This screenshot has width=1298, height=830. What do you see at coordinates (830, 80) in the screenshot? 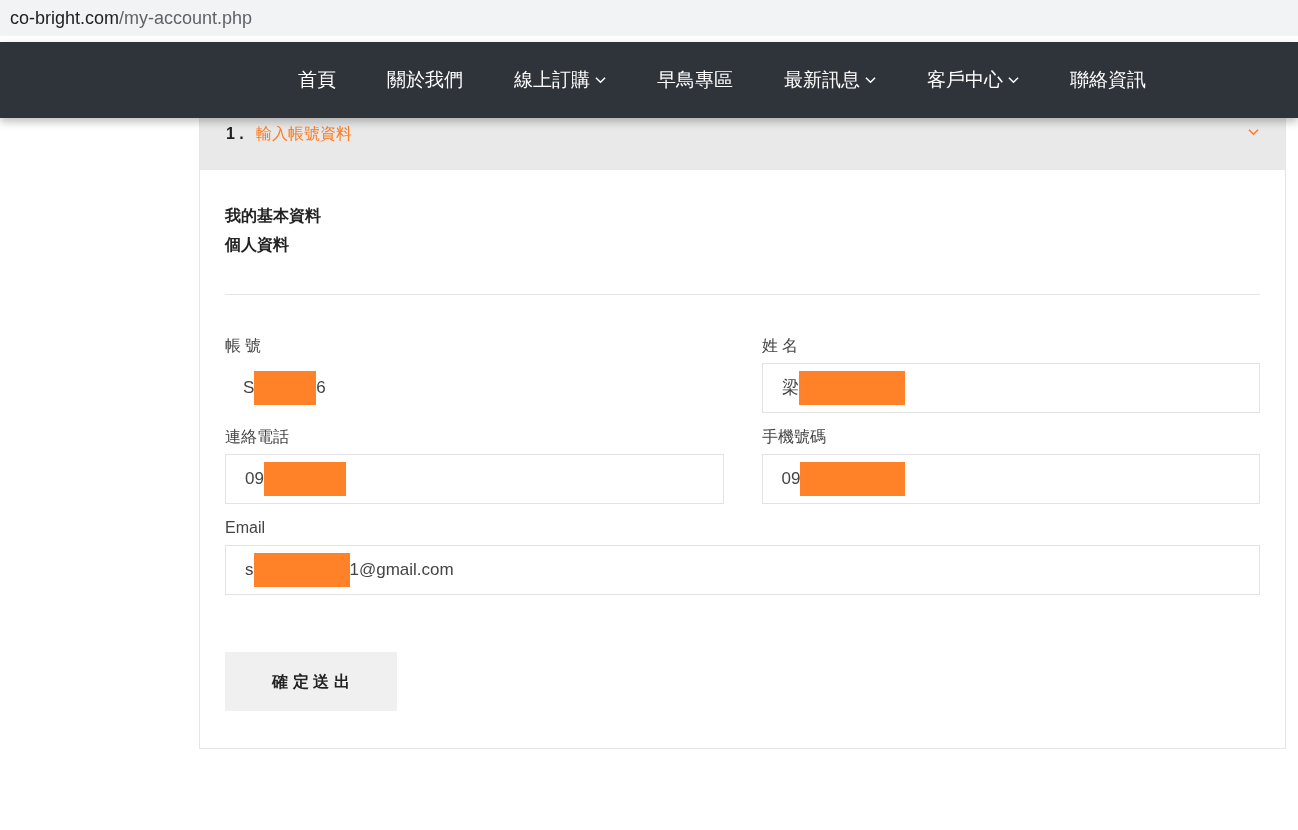
I see `nav-link: 最新訊息` at bounding box center [830, 80].